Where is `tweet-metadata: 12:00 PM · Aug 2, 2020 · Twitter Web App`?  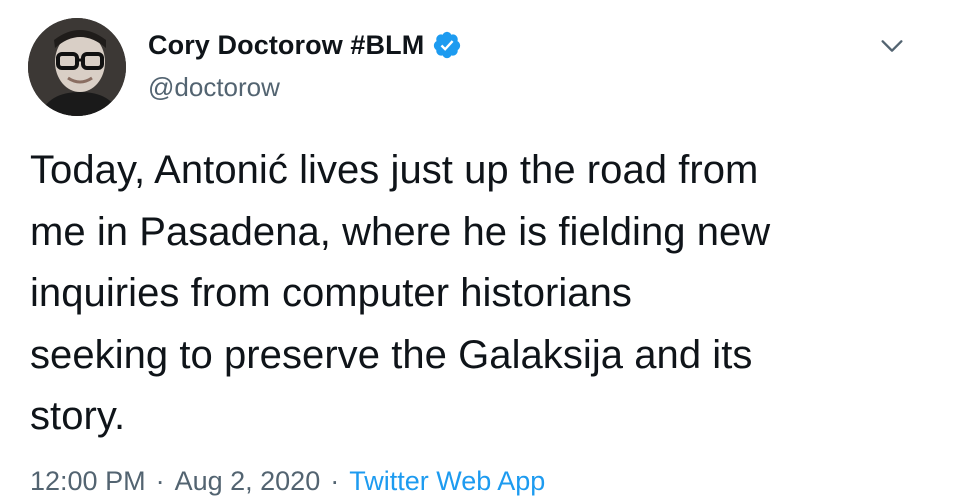 tweet-metadata: 12:00 PM · Aug 2, 2020 · Twitter Web App is located at coordinates (287, 481).